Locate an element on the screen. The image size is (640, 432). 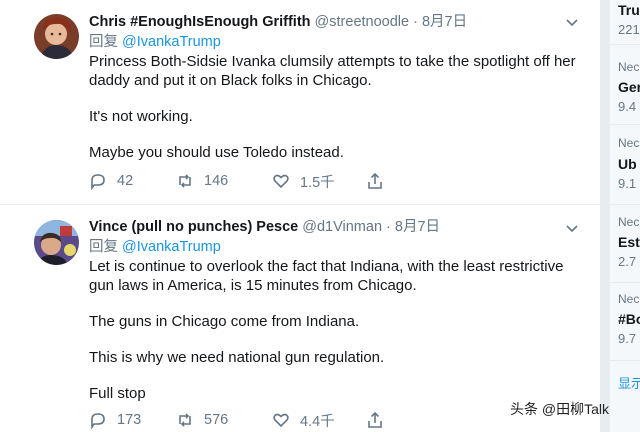
tweet-actions: 42 146 1.5千 is located at coordinates (236, 181).